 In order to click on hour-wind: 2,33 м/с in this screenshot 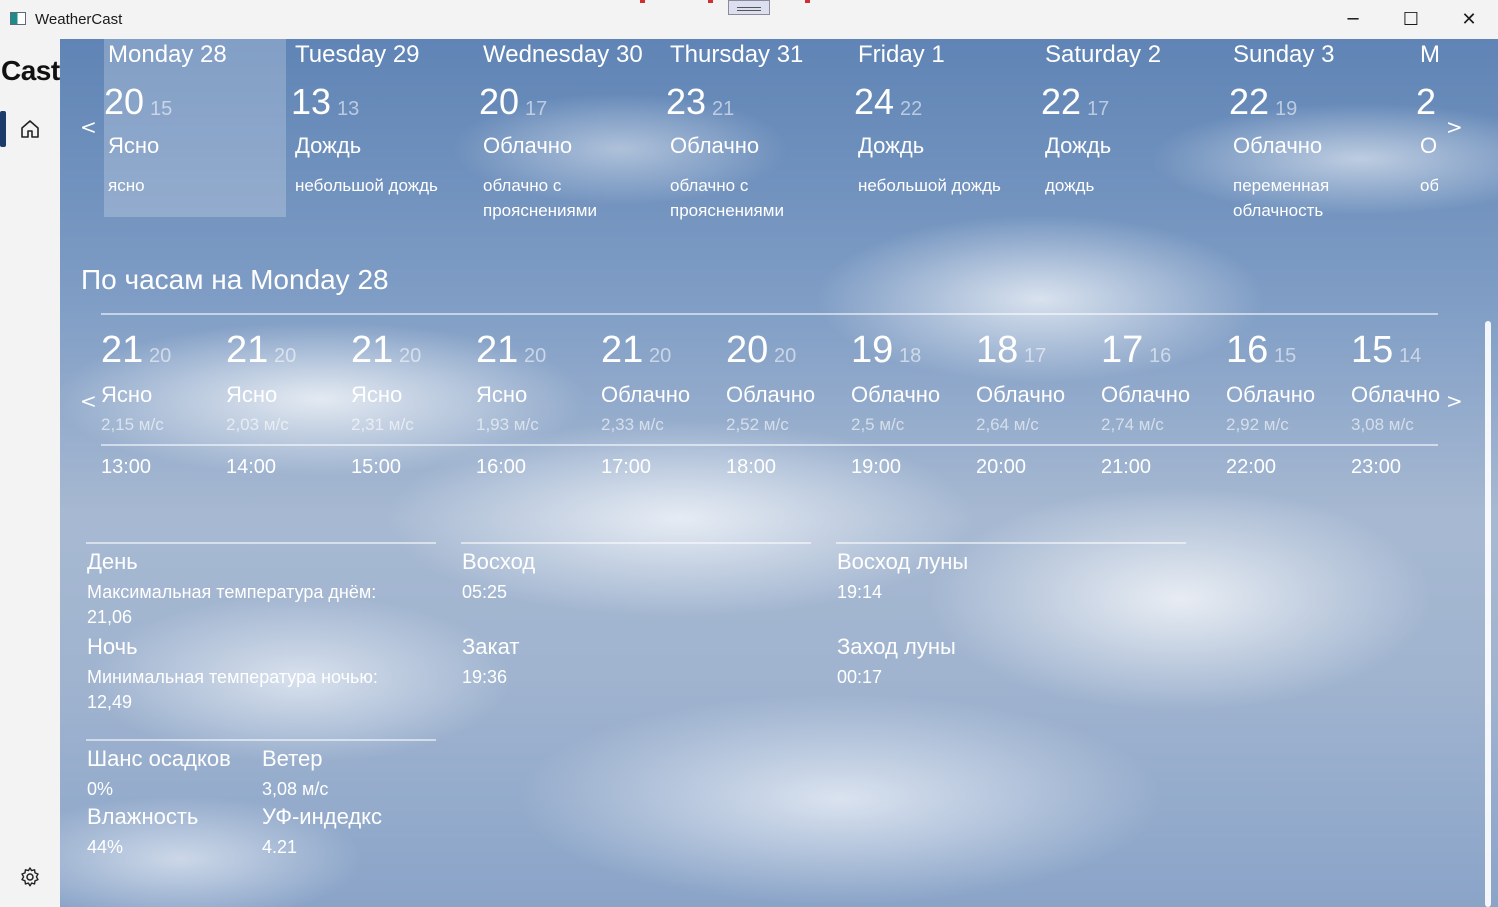, I will do `click(632, 424)`.